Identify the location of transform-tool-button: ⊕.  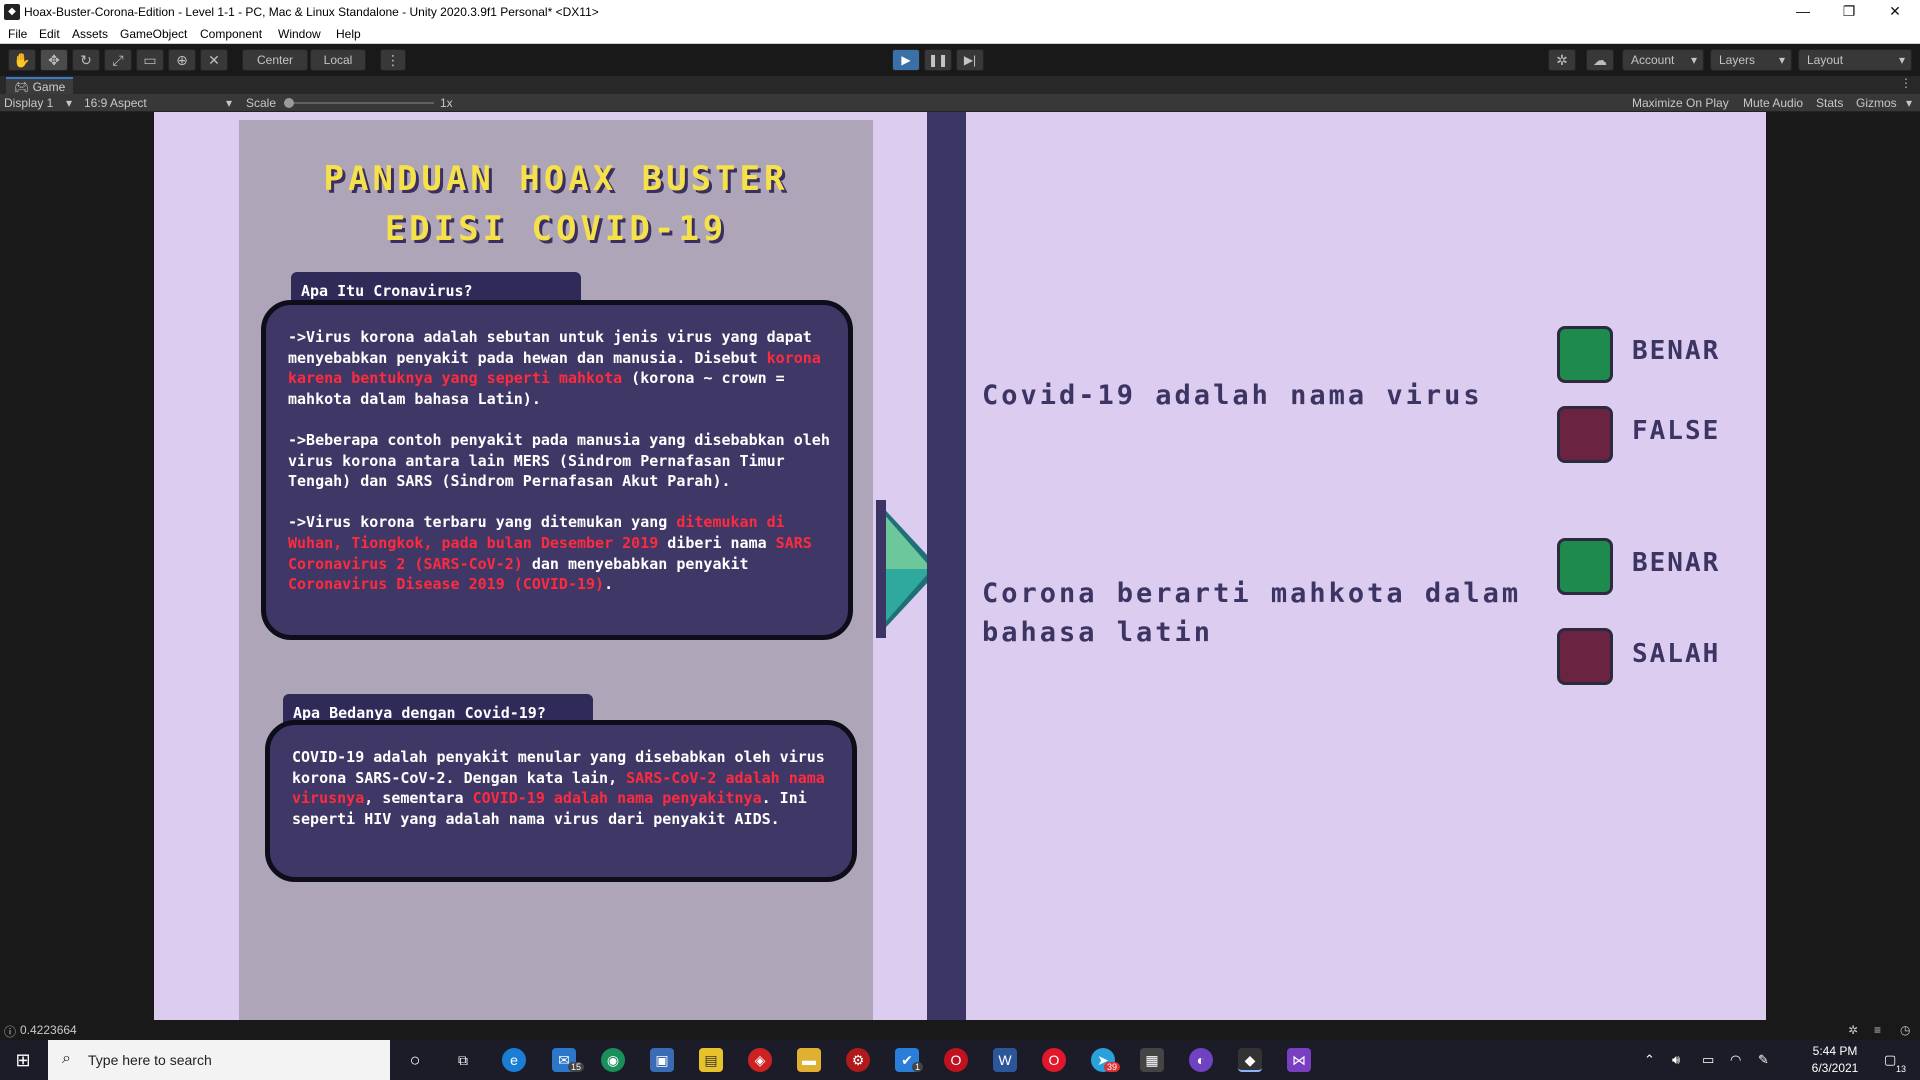
(182, 60).